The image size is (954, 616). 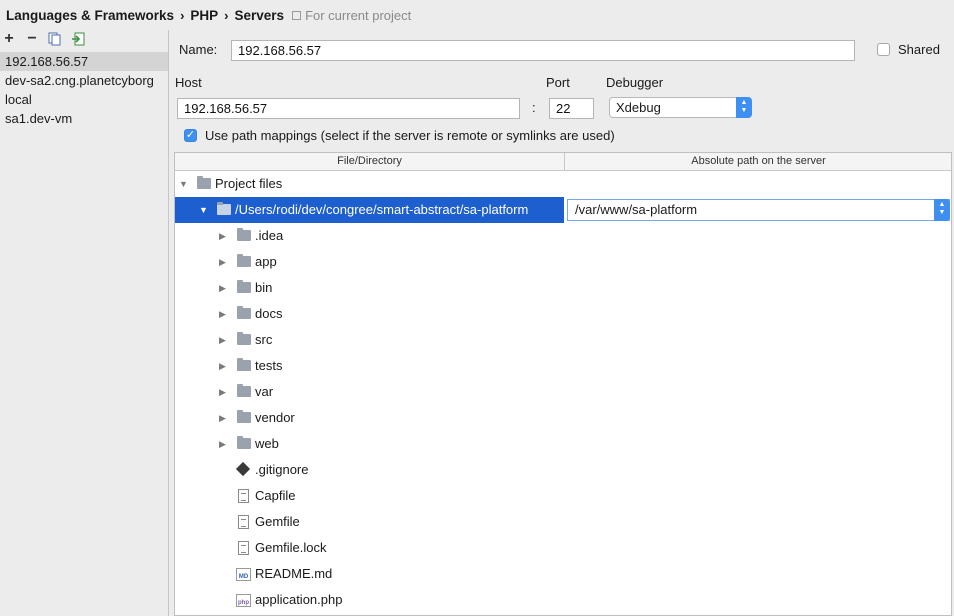 I want to click on tree-row-label: app, so click(x=266, y=261).